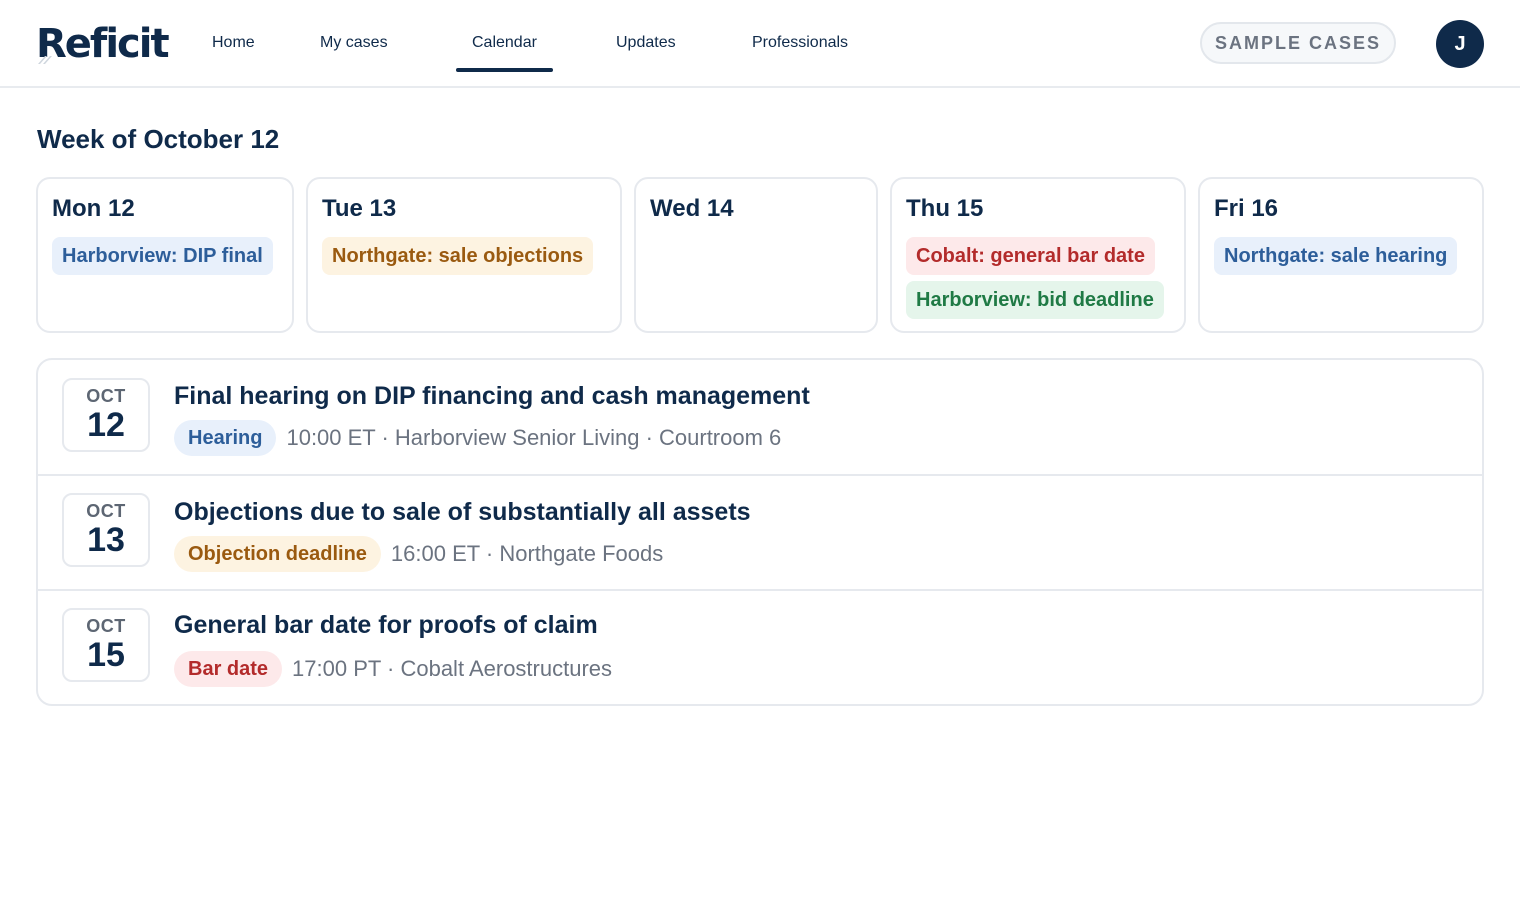 The height and width of the screenshot is (920, 1520). What do you see at coordinates (1035, 300) in the screenshot?
I see `day-event-chip: Harborview: bid deadline` at bounding box center [1035, 300].